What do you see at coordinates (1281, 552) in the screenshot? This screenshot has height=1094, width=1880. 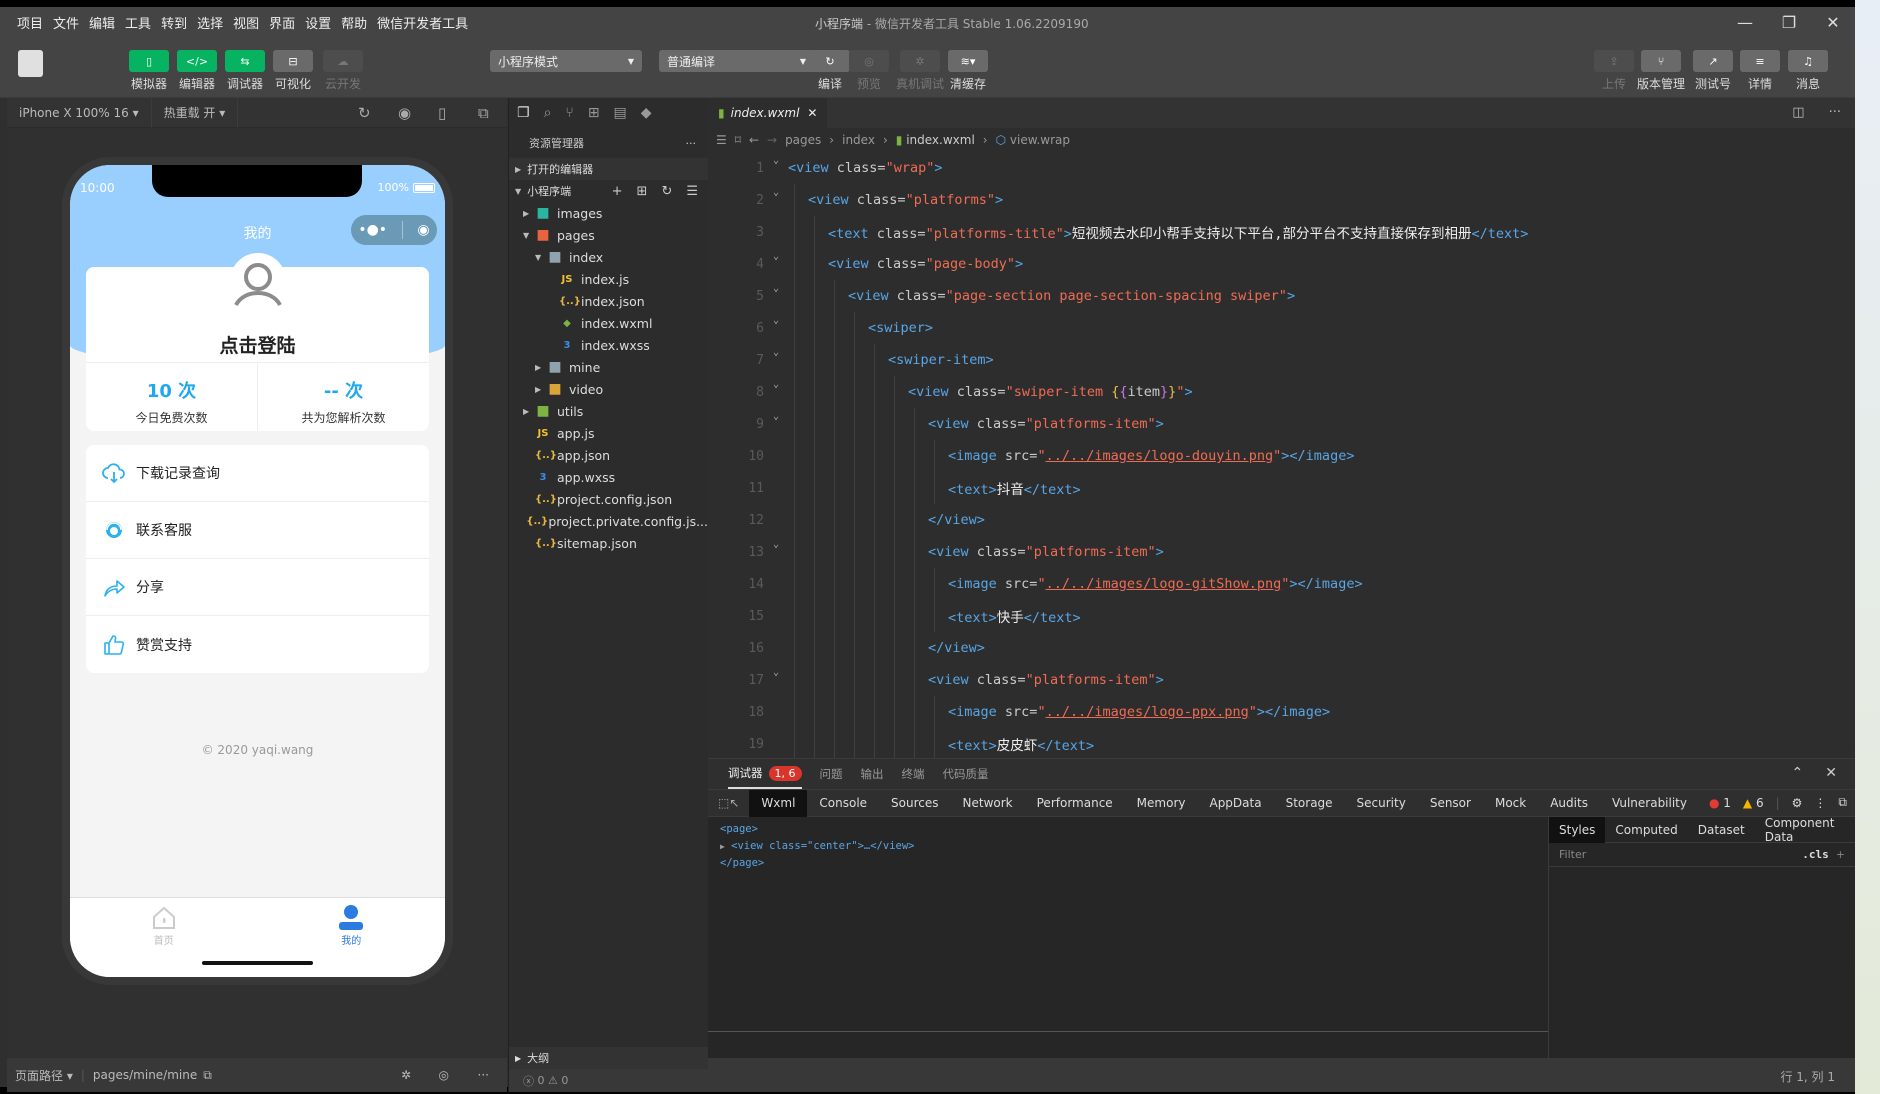 I see `code-line: 13 ⌄ <view class="platforms-item">` at bounding box center [1281, 552].